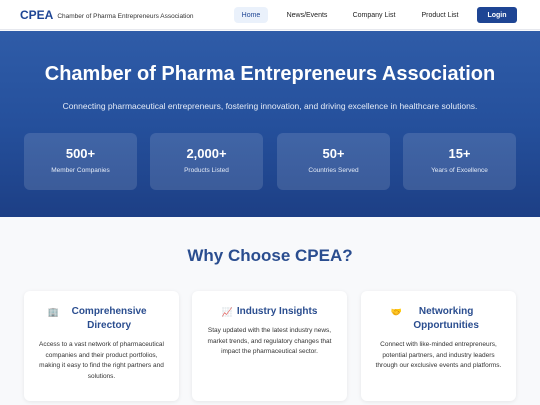 This screenshot has height=405, width=540. I want to click on brand-abbreviation: CPEA, so click(36, 15).